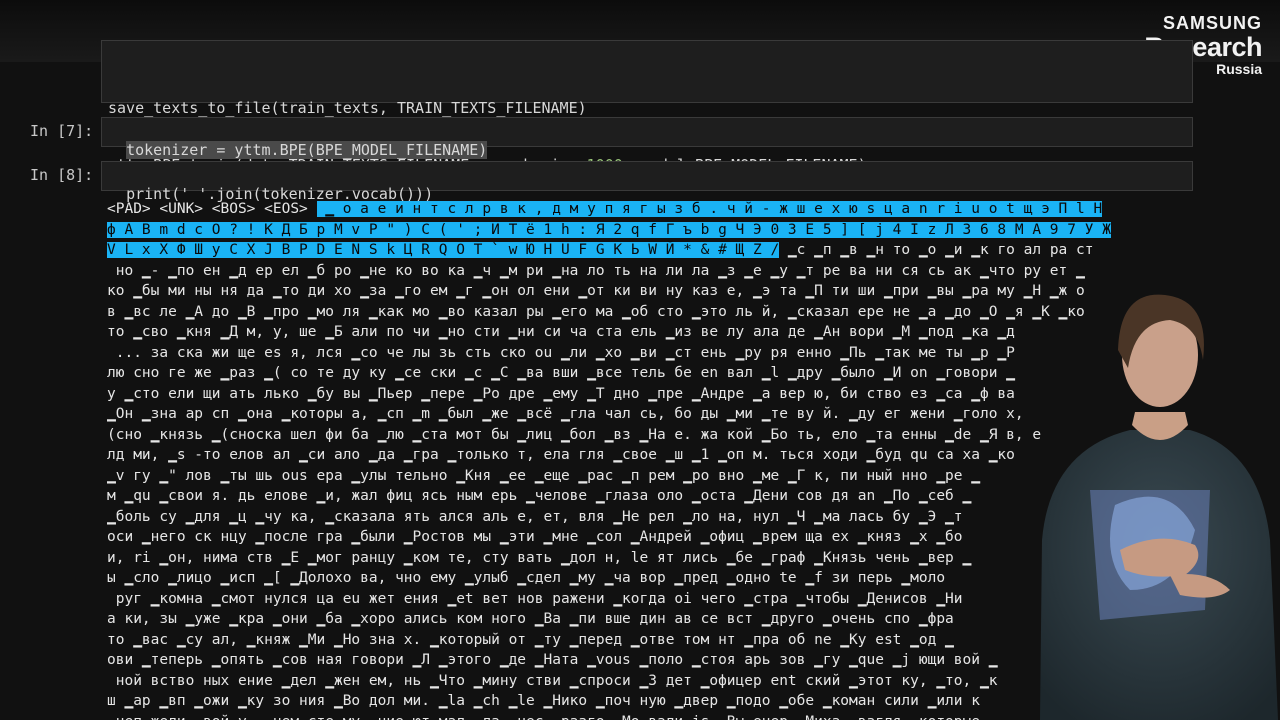 This screenshot has height=720, width=1280. Describe the element at coordinates (62, 131) in the screenshot. I see `cell-7-prompt: In [7]:` at that location.